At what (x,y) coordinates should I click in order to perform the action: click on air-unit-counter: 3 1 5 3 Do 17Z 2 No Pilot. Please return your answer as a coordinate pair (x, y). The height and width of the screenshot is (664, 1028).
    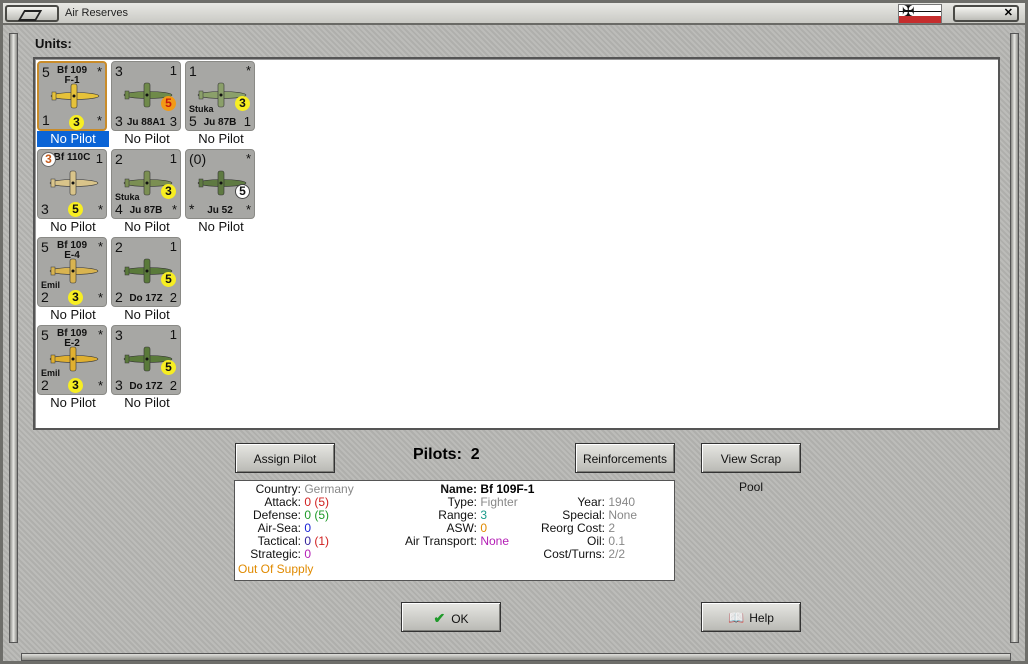
    Looking at the image, I should click on (147, 369).